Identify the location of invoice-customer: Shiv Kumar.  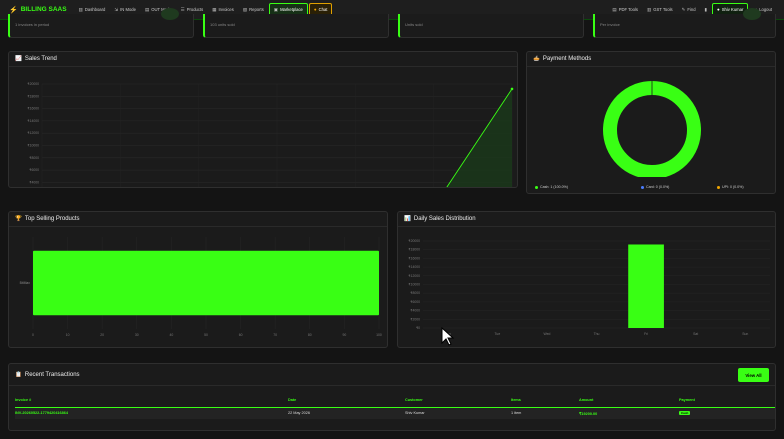
(415, 413).